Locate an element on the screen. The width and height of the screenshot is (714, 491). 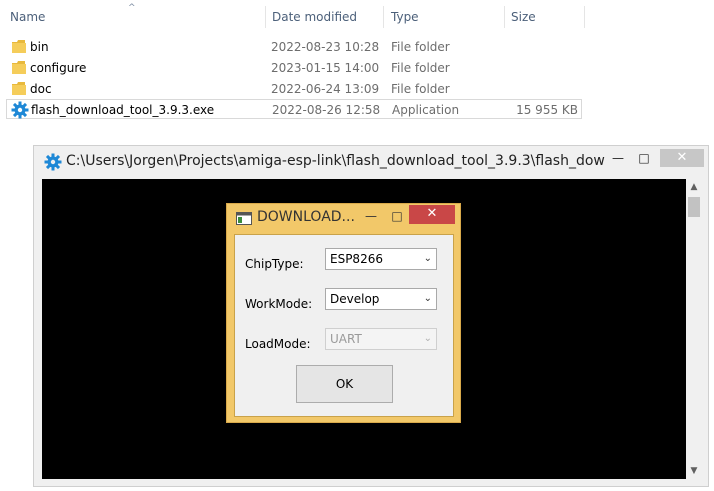
ok-label: OK is located at coordinates (344, 384).